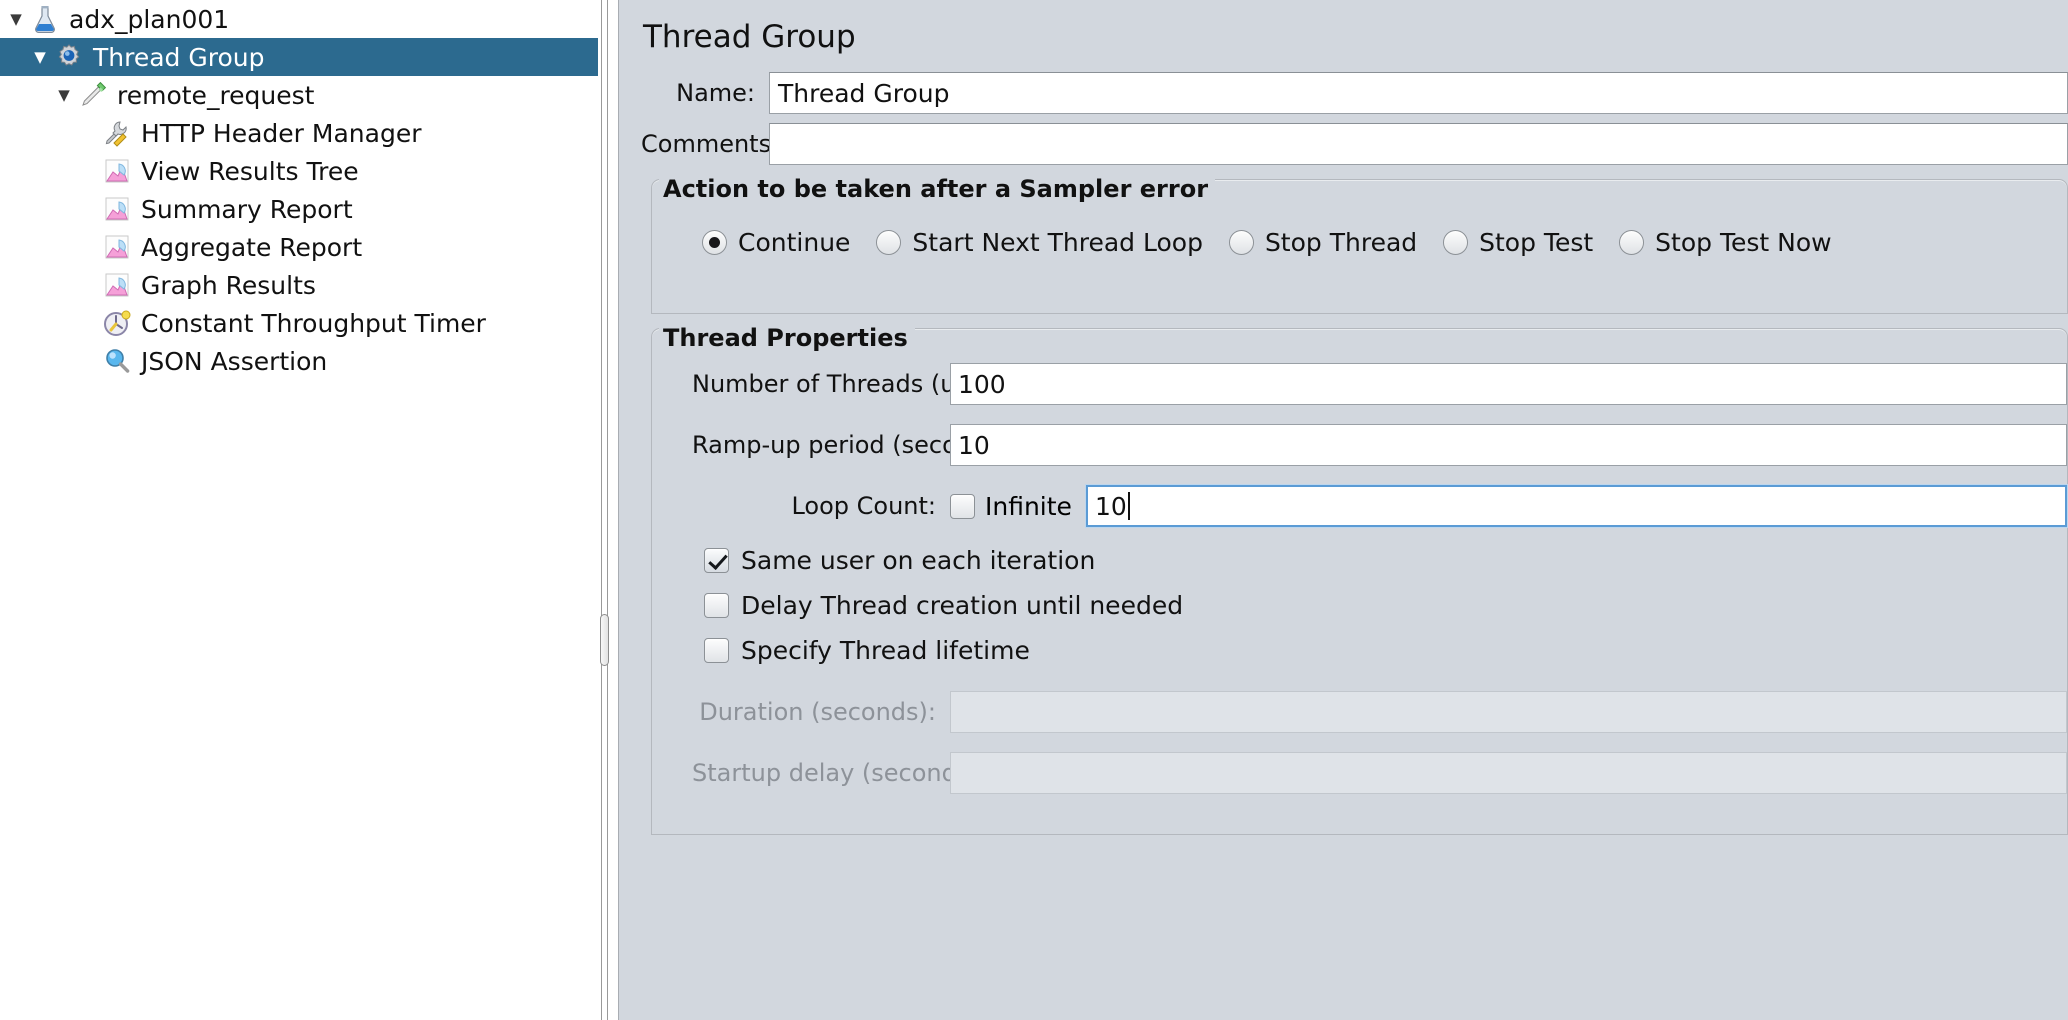 The image size is (2068, 1020). I want to click on radio-continue-label: Continue, so click(794, 243).